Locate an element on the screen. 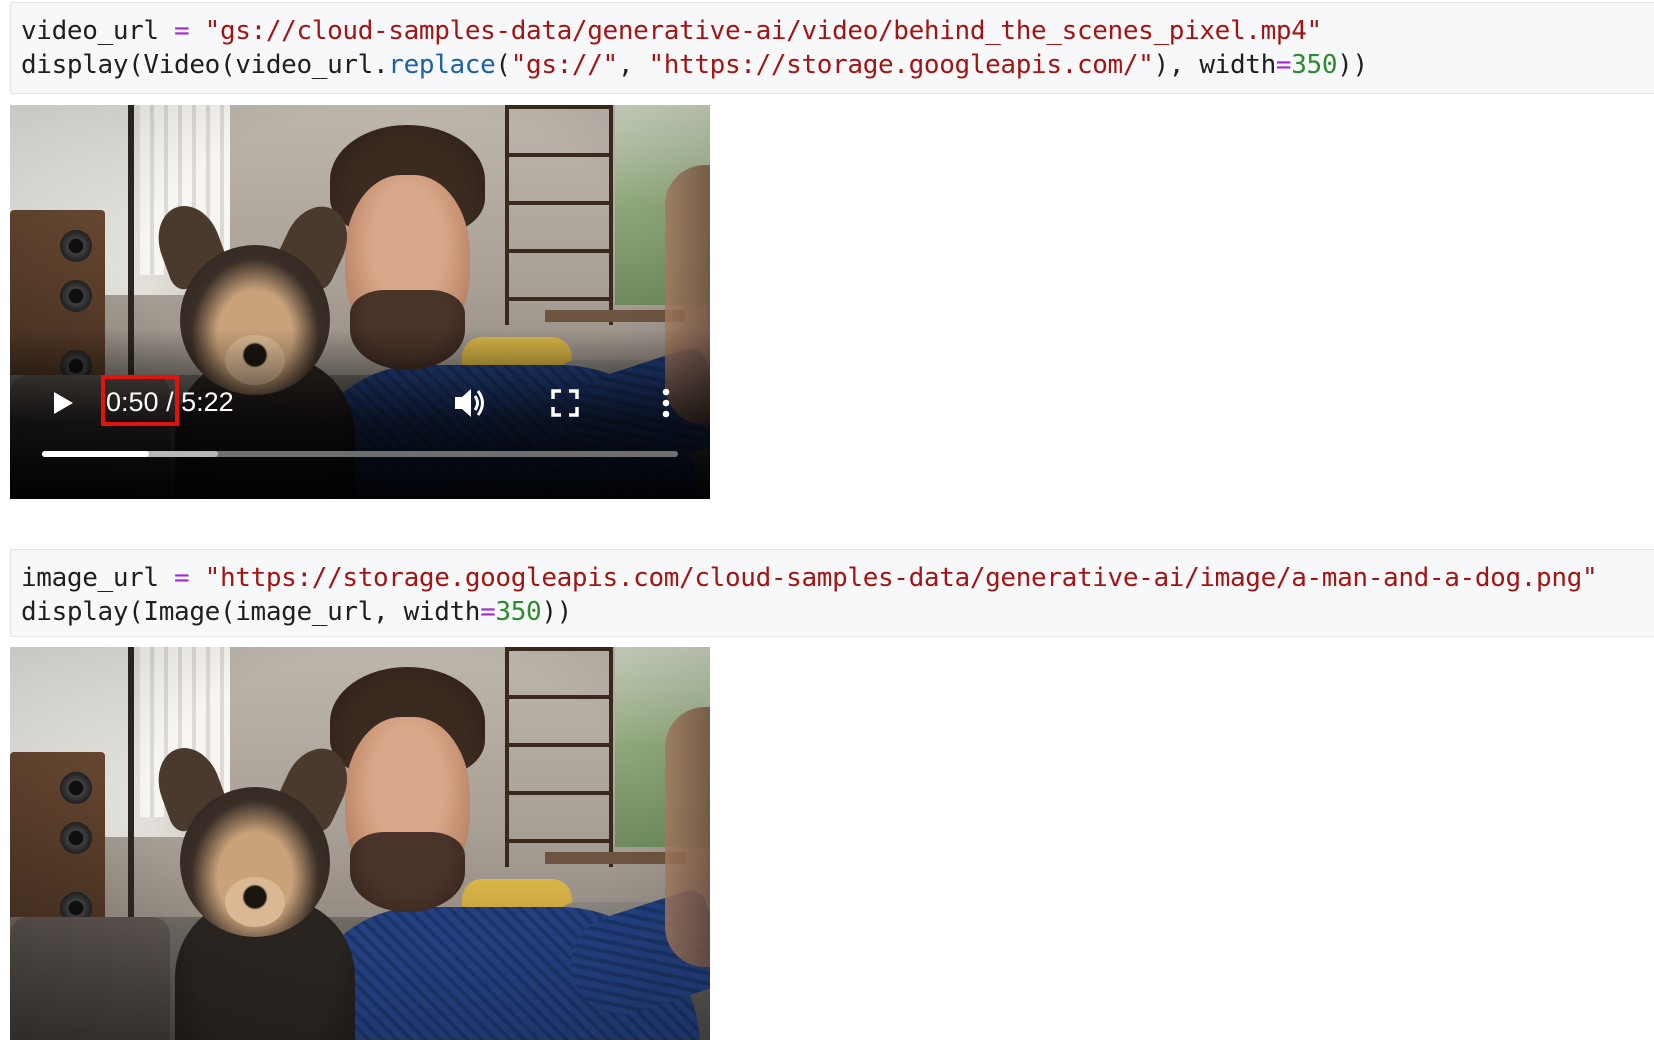 This screenshot has width=1654, height=1060. progress-bar is located at coordinates (360, 454).